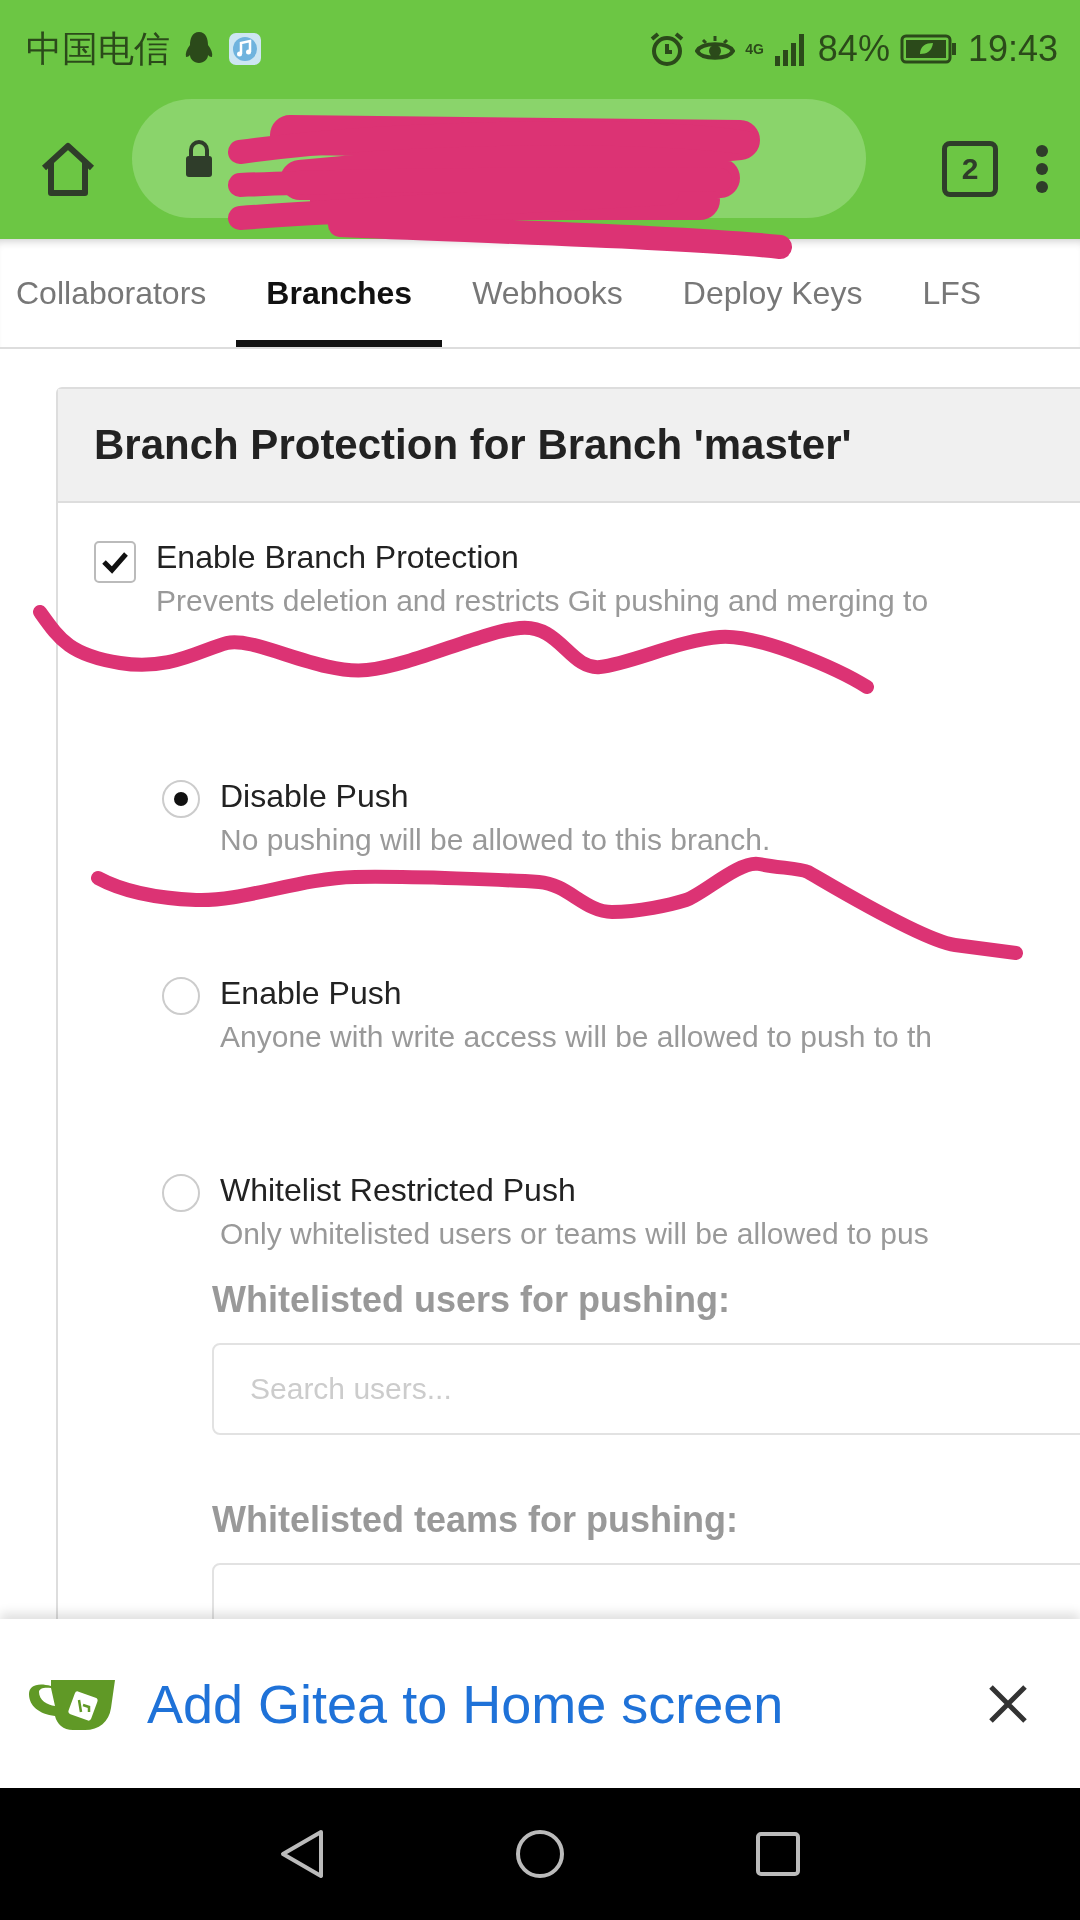 The height and width of the screenshot is (1920, 1080). What do you see at coordinates (118, 293) in the screenshot?
I see `tab: Collaborators` at bounding box center [118, 293].